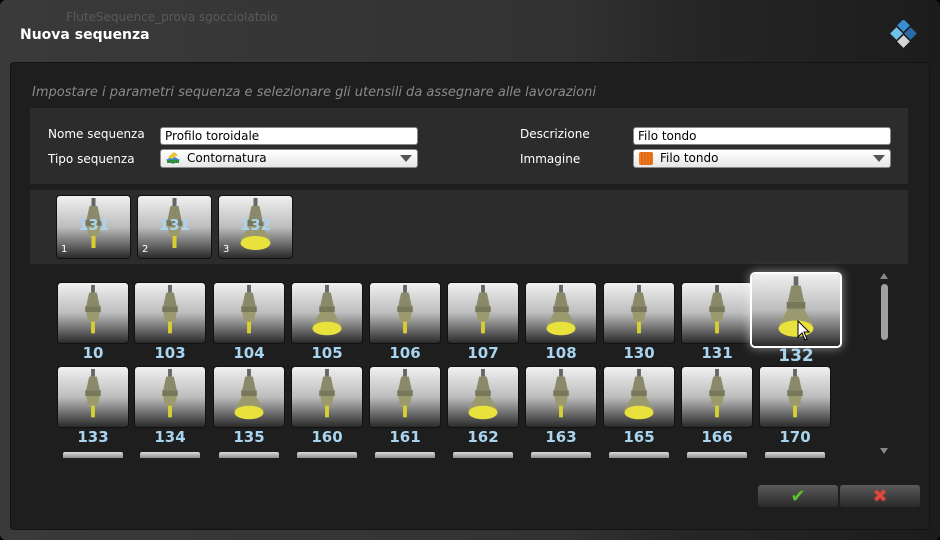 The height and width of the screenshot is (540, 940). What do you see at coordinates (646, 158) in the screenshot?
I see `flute-image-icon` at bounding box center [646, 158].